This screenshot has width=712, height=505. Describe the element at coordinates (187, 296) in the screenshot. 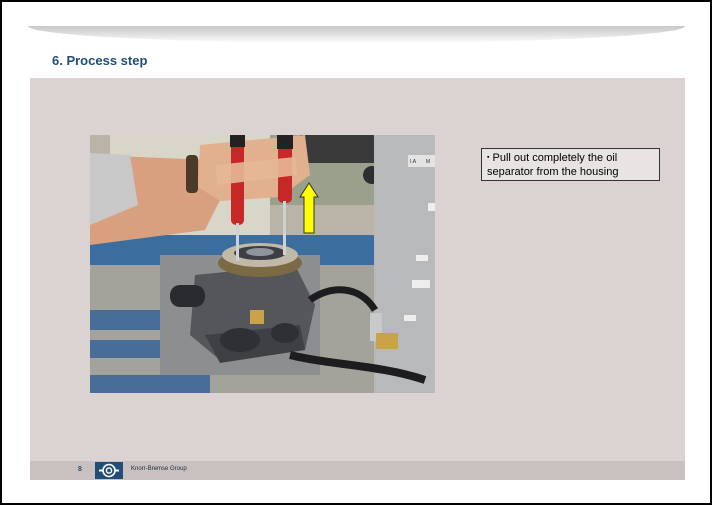

I see `side-connector` at that location.